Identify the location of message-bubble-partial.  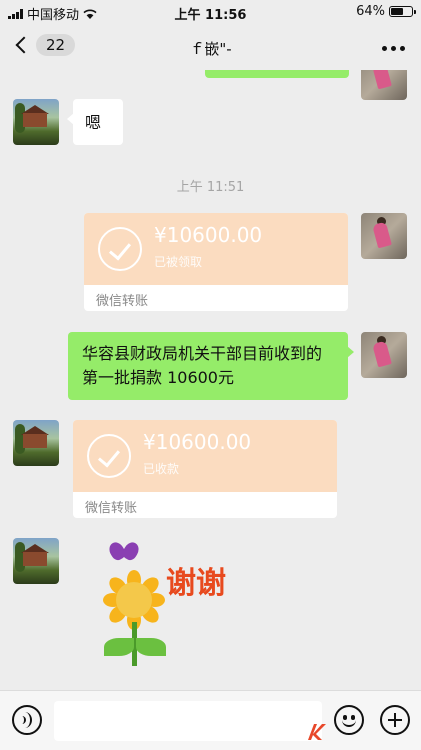
(277, 74).